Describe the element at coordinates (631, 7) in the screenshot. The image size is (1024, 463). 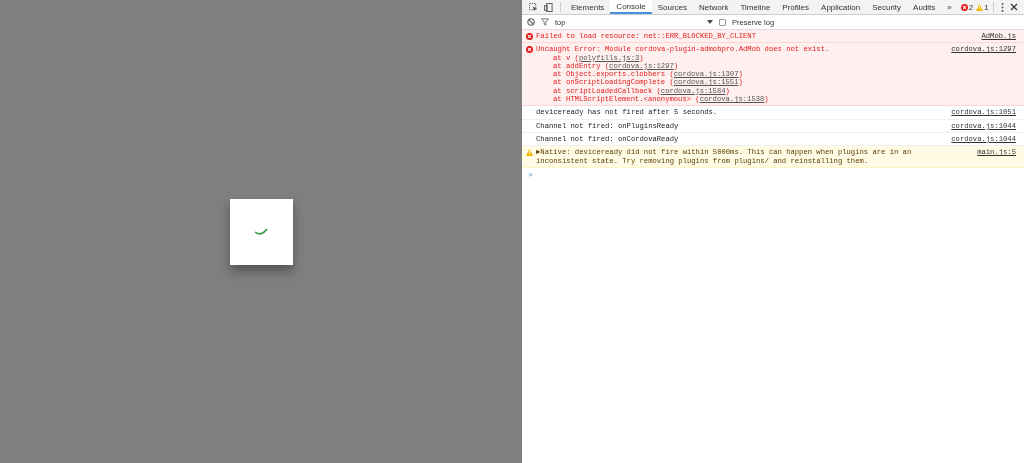
I see `devtools-tab: Console` at that location.